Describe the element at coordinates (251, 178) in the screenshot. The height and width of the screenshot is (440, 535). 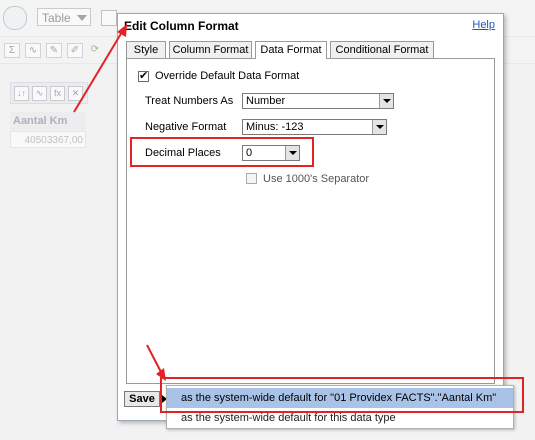
I see `separator-checkbox` at that location.